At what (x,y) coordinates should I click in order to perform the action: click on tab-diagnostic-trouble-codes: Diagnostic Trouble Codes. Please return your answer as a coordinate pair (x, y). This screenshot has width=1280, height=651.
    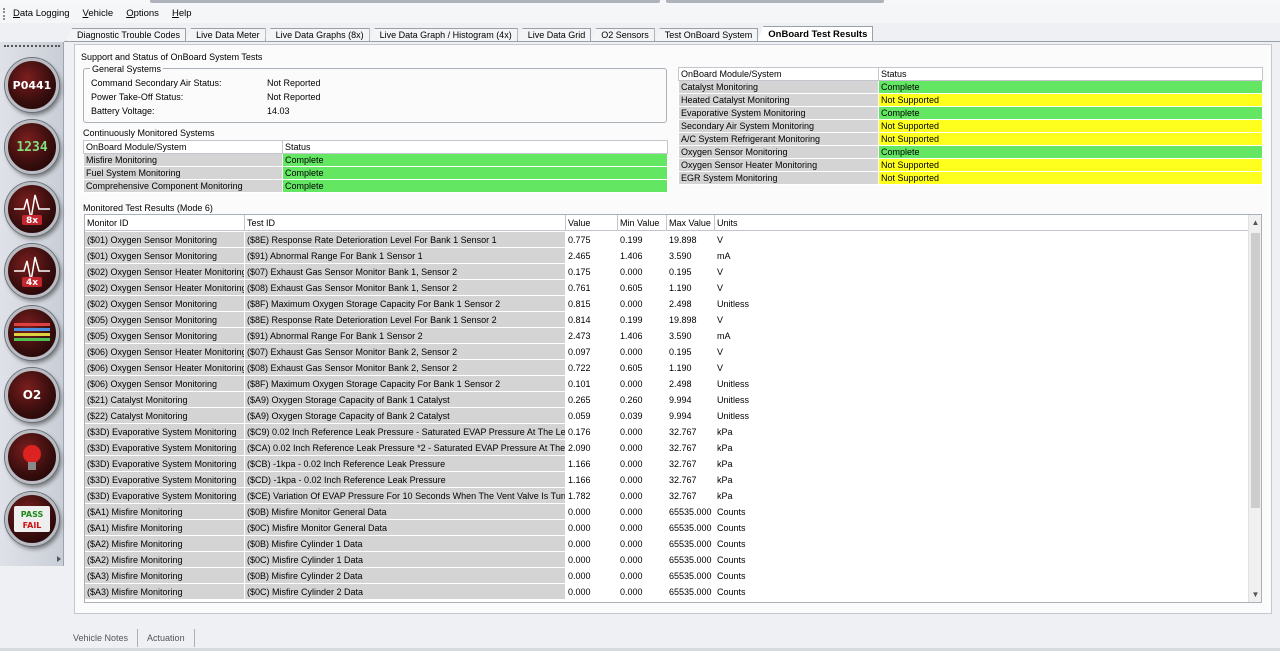
    Looking at the image, I should click on (126, 35).